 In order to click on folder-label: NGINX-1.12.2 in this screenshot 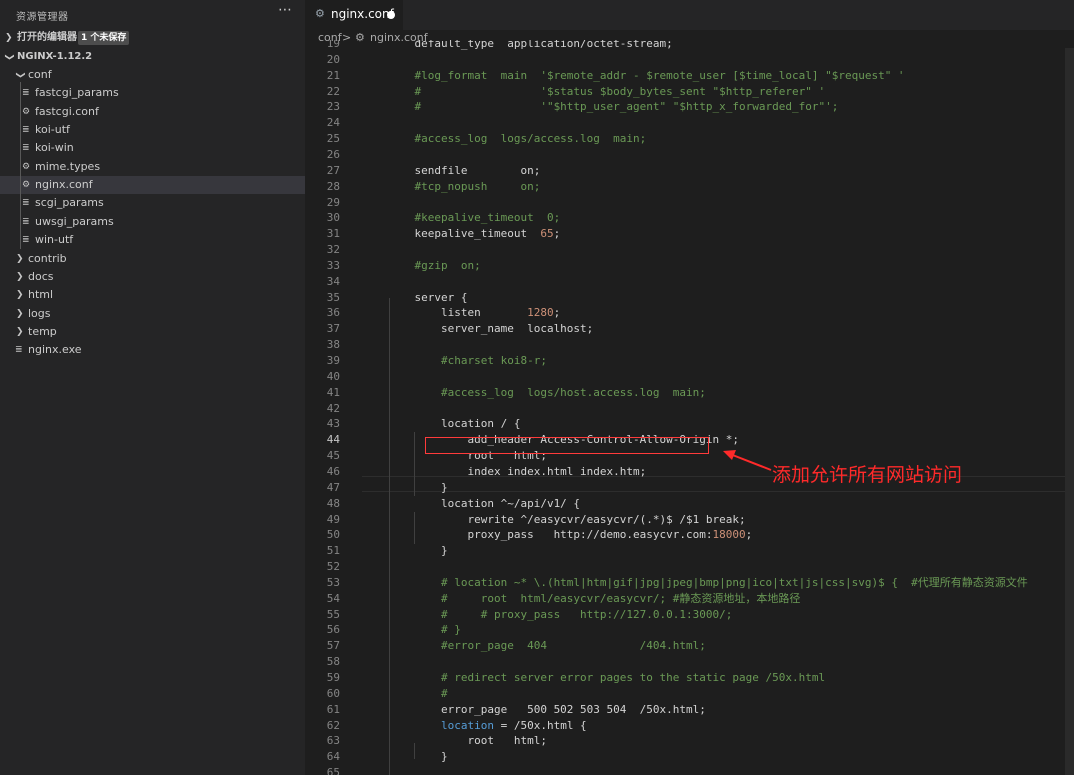, I will do `click(55, 56)`.